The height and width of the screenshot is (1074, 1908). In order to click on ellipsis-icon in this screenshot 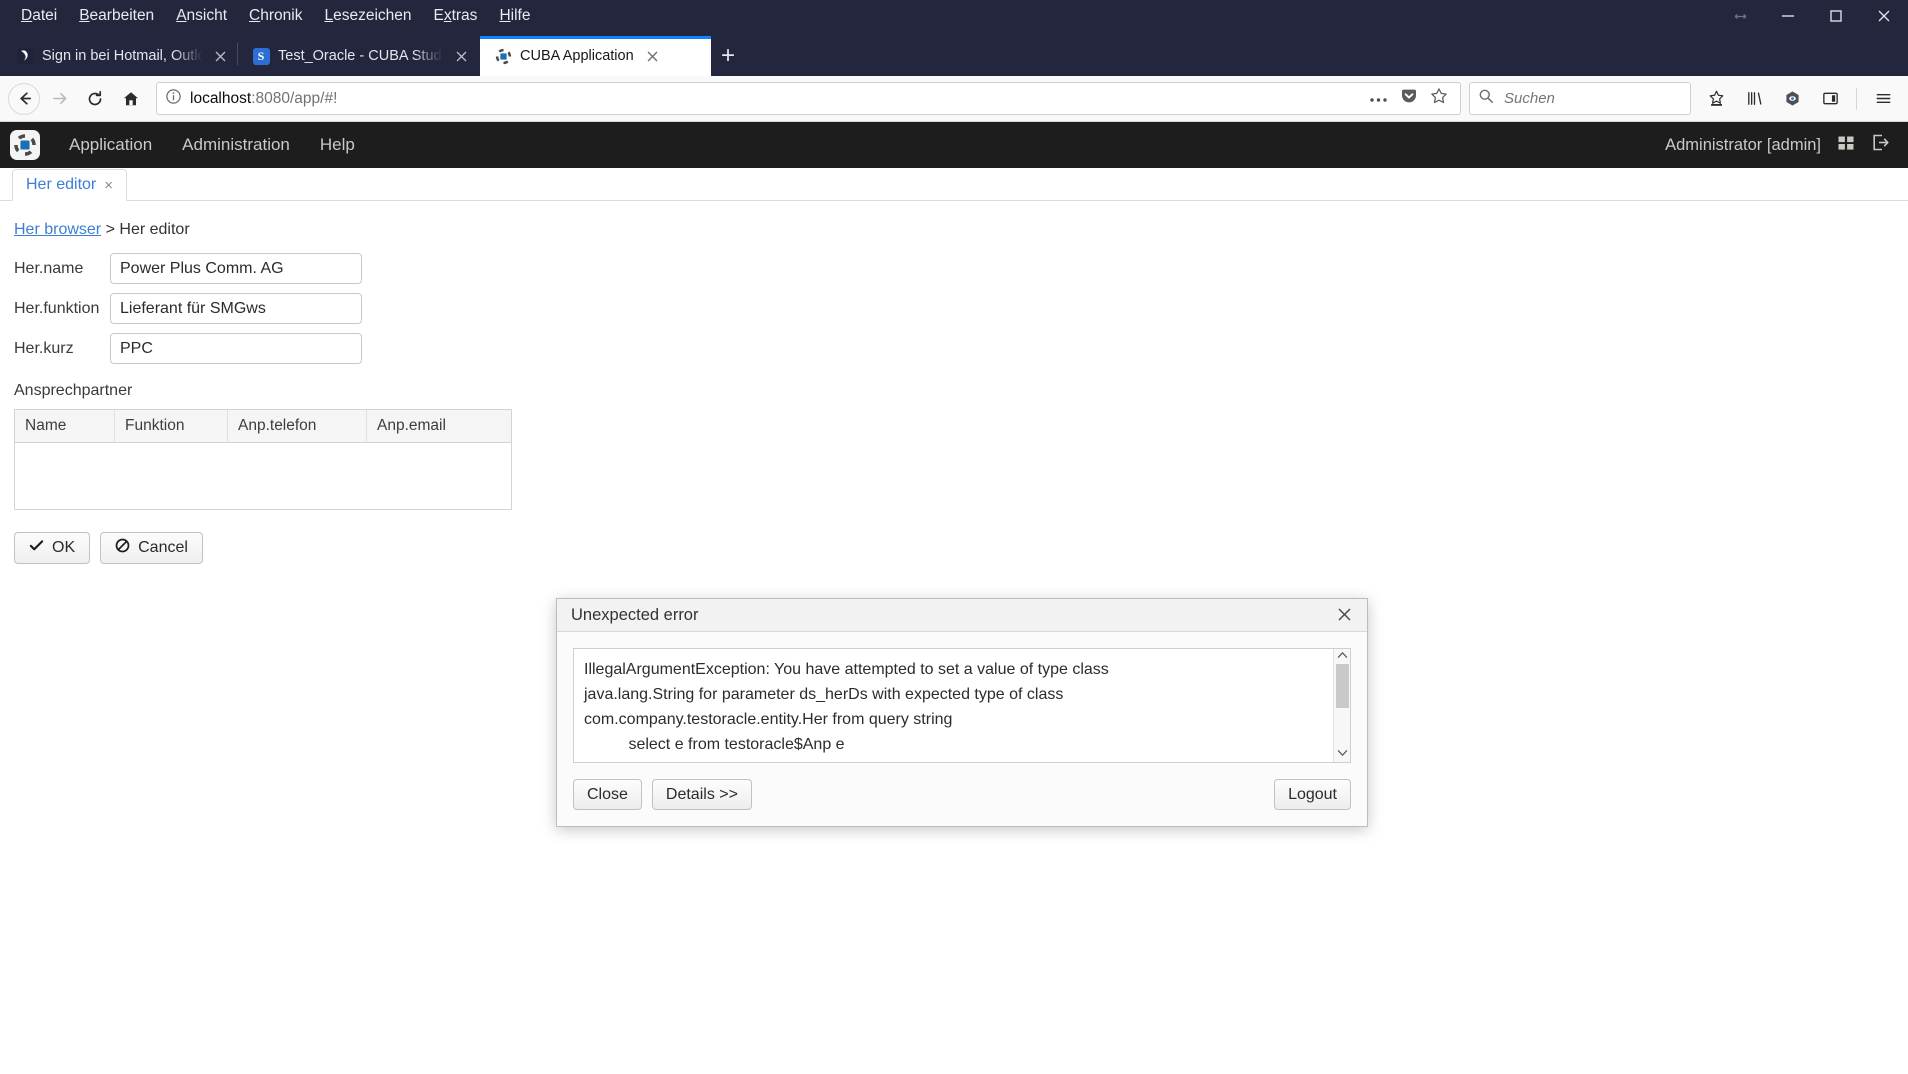, I will do `click(1378, 99)`.